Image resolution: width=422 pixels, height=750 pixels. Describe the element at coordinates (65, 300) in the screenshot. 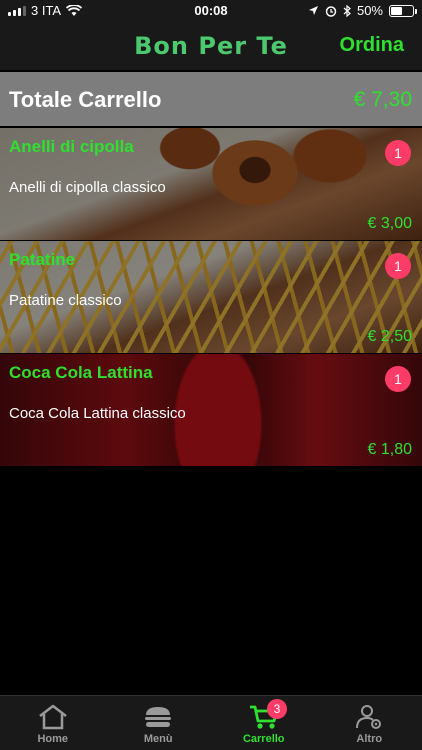

I see `item-description: Patatine classico` at that location.